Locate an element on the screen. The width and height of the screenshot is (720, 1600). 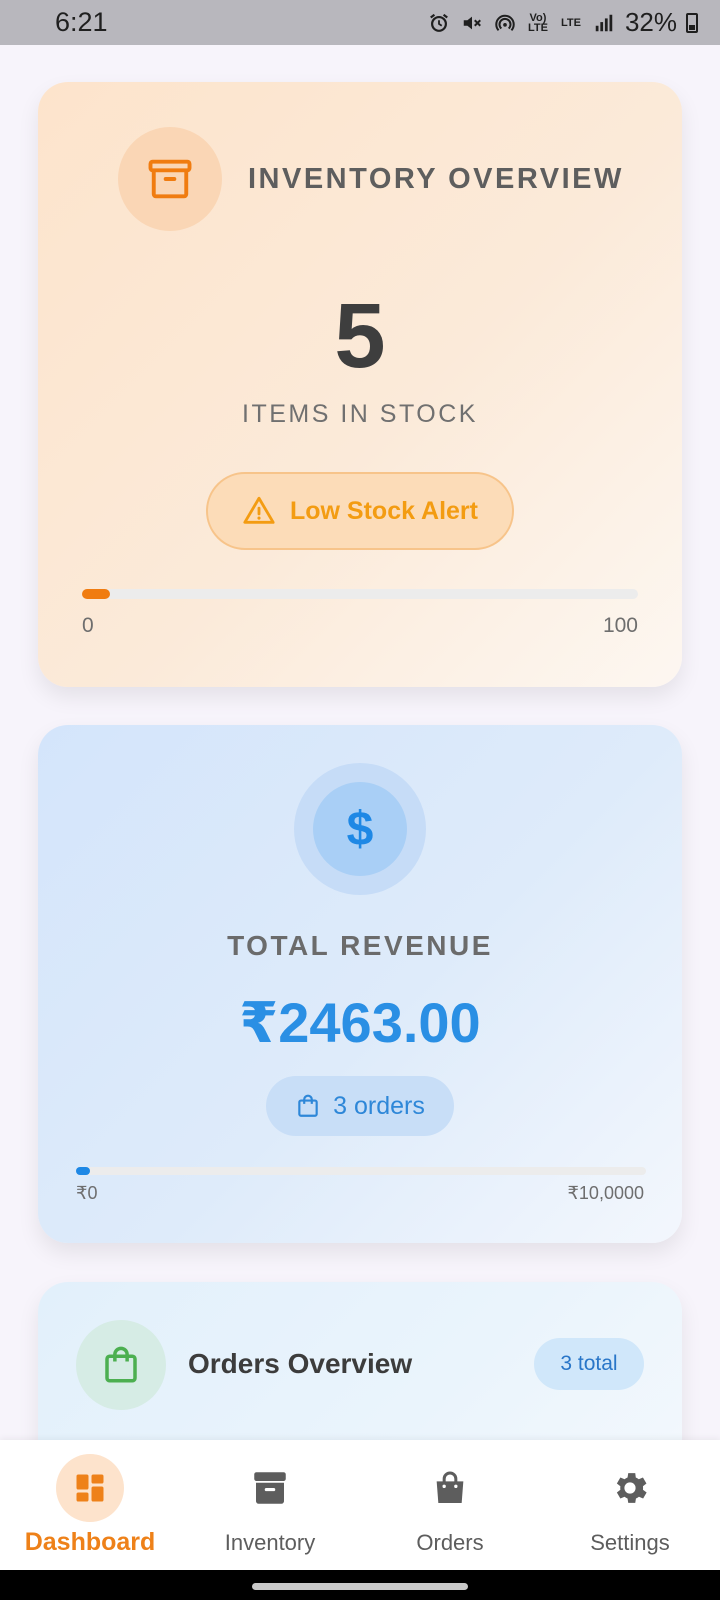
nav-label-inventory: Inventory is located at coordinates (270, 1542).